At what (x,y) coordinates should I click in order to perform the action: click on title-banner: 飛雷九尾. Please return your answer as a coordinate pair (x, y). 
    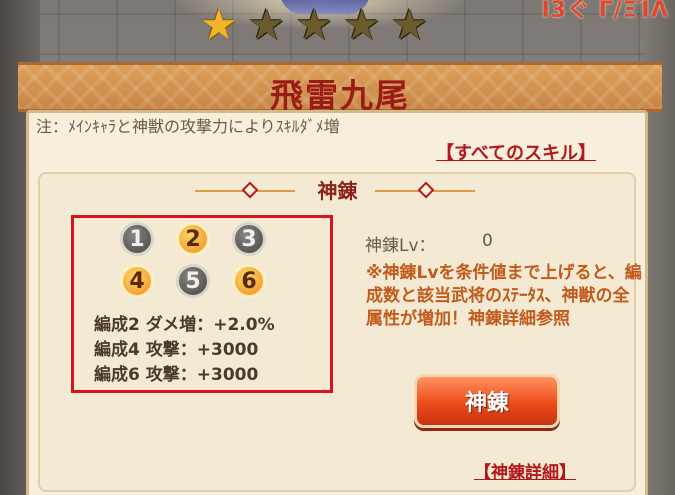
    Looking at the image, I should click on (340, 88).